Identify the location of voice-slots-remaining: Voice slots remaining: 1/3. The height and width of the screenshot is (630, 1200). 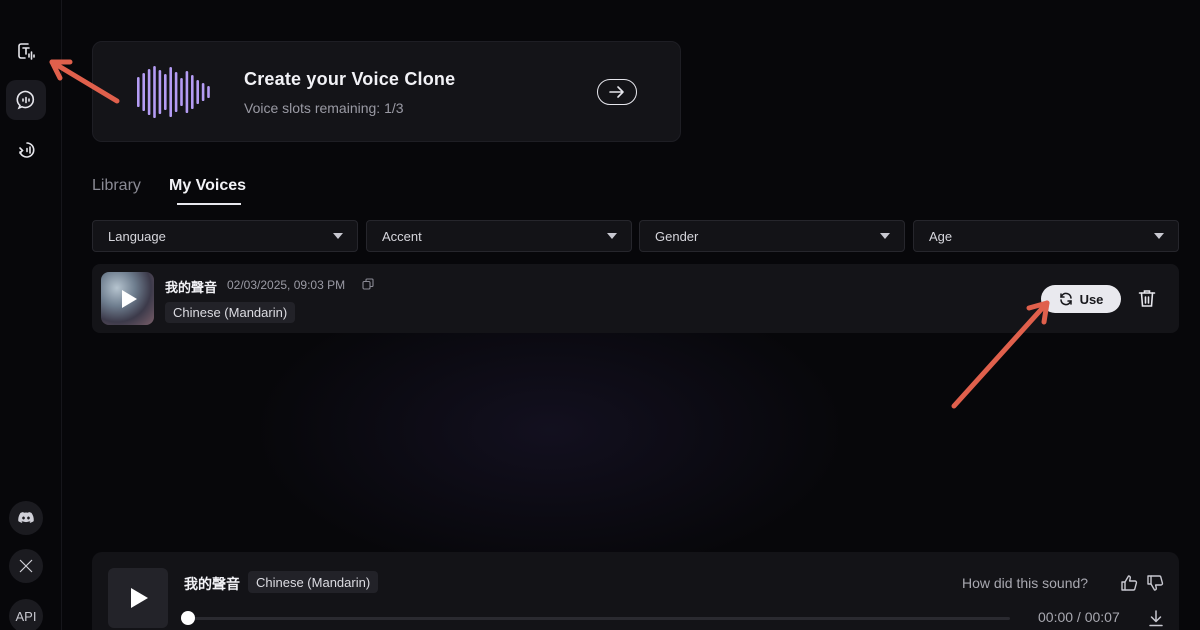
(324, 108).